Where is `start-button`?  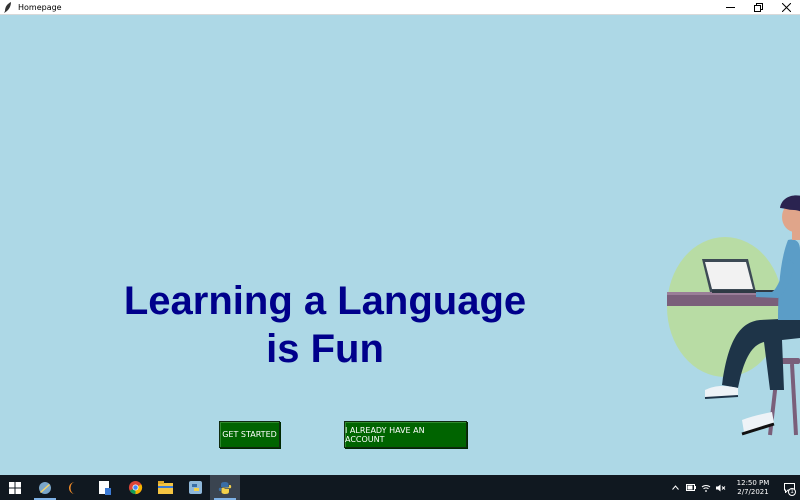 start-button is located at coordinates (15, 487).